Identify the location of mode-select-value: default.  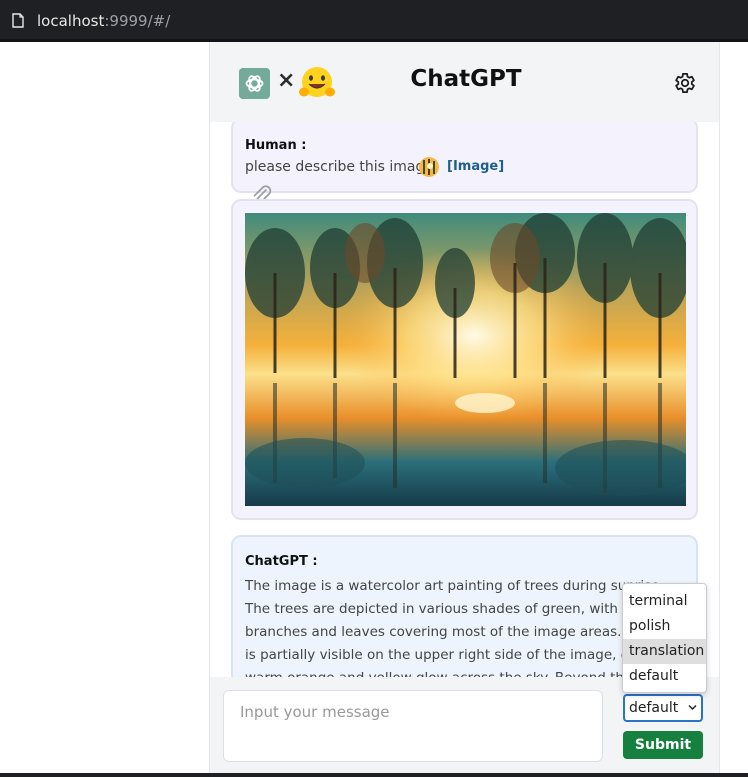
(654, 708).